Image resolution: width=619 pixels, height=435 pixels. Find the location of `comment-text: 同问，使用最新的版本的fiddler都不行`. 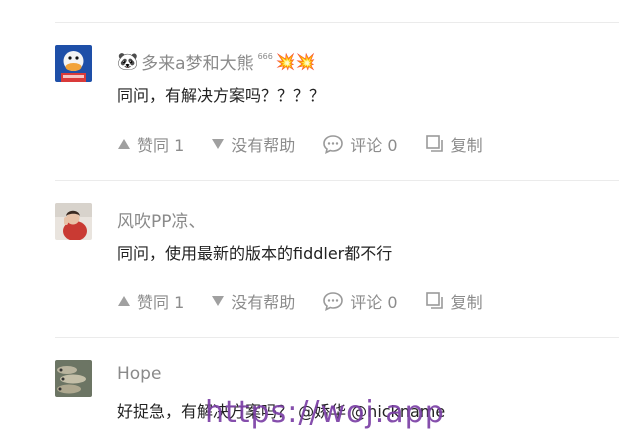

comment-text: 同问，使用最新的版本的fiddler都不行 is located at coordinates (255, 253).